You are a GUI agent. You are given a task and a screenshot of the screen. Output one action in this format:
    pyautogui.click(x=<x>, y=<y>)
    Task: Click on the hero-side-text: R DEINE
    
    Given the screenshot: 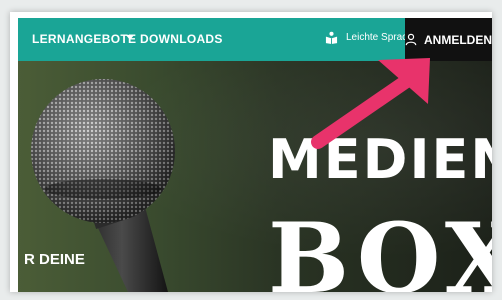 What is the action you would take?
    pyautogui.click(x=54, y=259)
    